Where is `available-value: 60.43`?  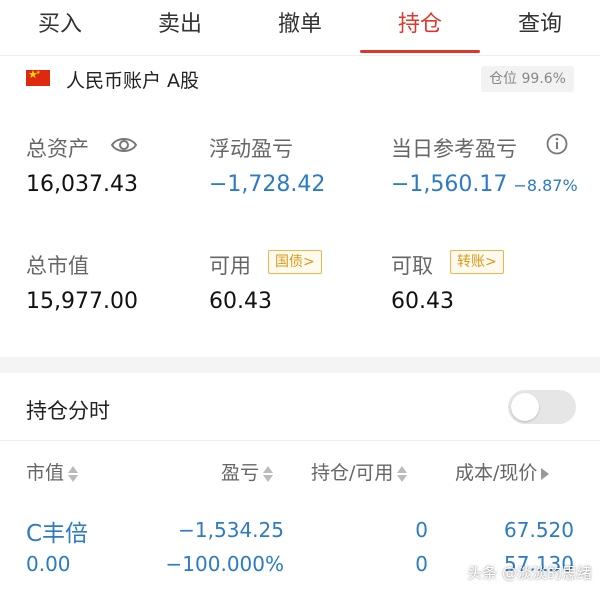 available-value: 60.43 is located at coordinates (240, 301).